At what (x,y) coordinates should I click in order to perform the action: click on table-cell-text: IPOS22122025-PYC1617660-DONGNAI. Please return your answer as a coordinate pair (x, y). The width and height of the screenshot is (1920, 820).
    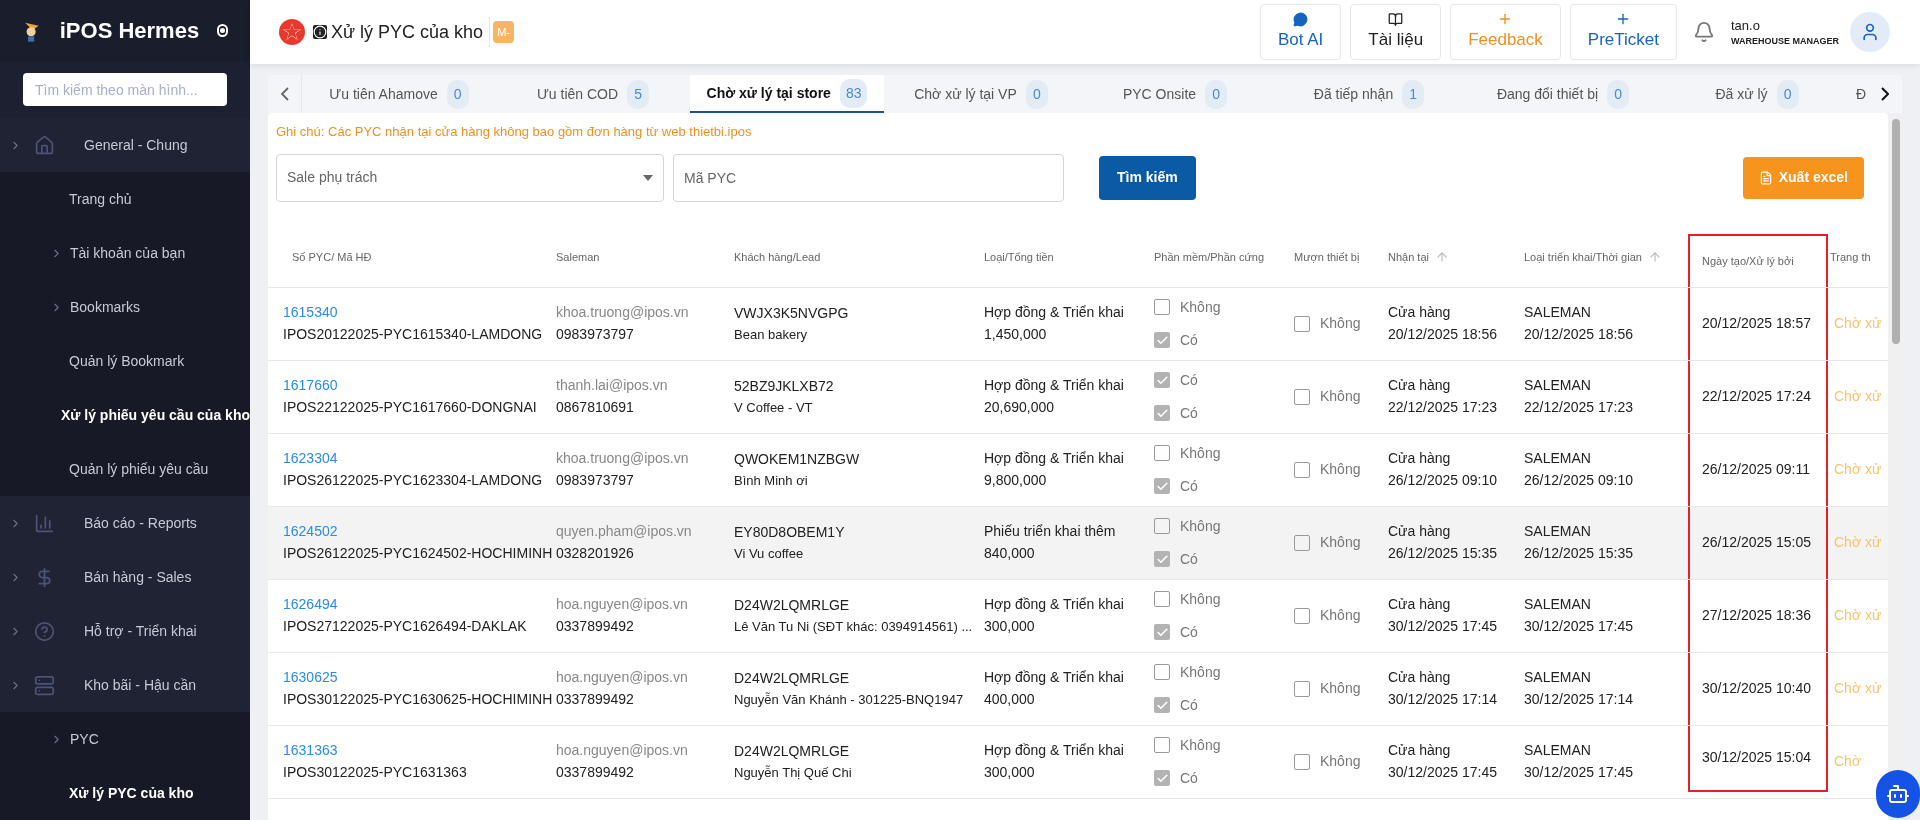
    Looking at the image, I should click on (410, 407).